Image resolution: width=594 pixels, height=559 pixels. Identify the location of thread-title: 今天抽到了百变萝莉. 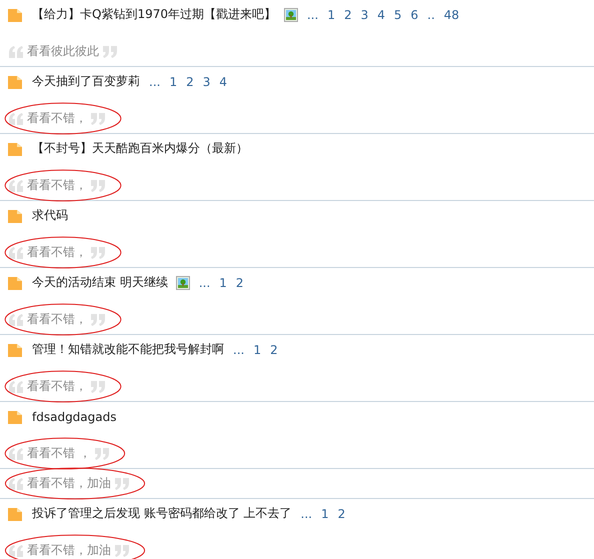
(86, 81).